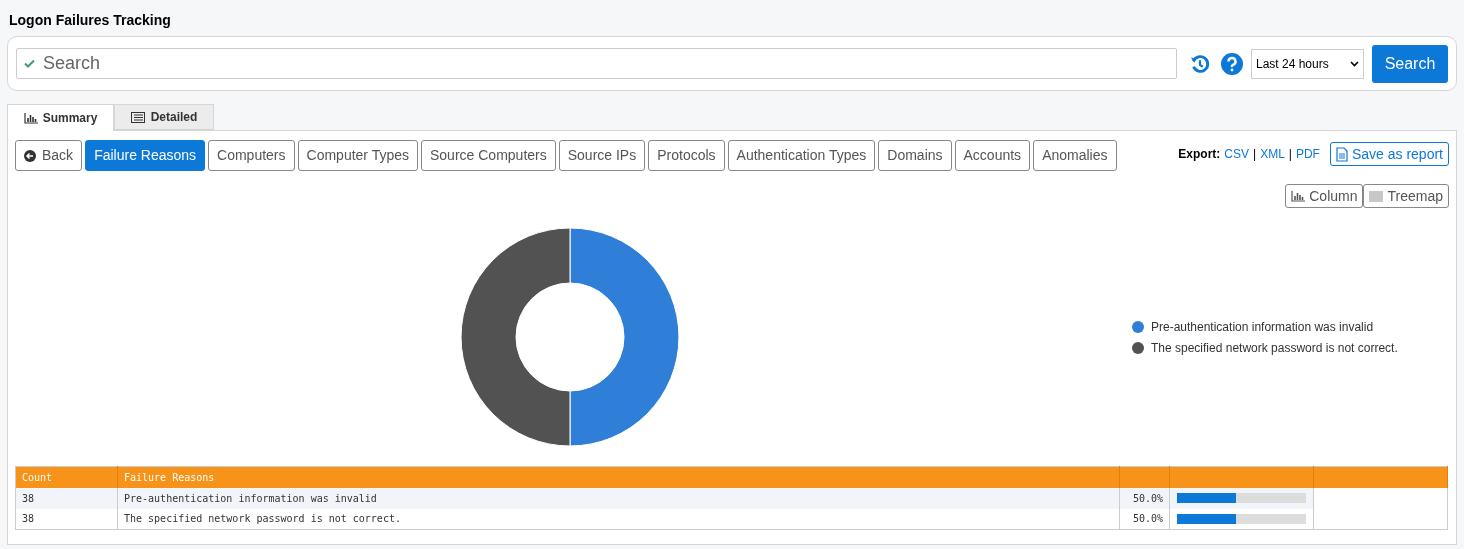  What do you see at coordinates (1272, 154) in the screenshot?
I see `export-link: XML` at bounding box center [1272, 154].